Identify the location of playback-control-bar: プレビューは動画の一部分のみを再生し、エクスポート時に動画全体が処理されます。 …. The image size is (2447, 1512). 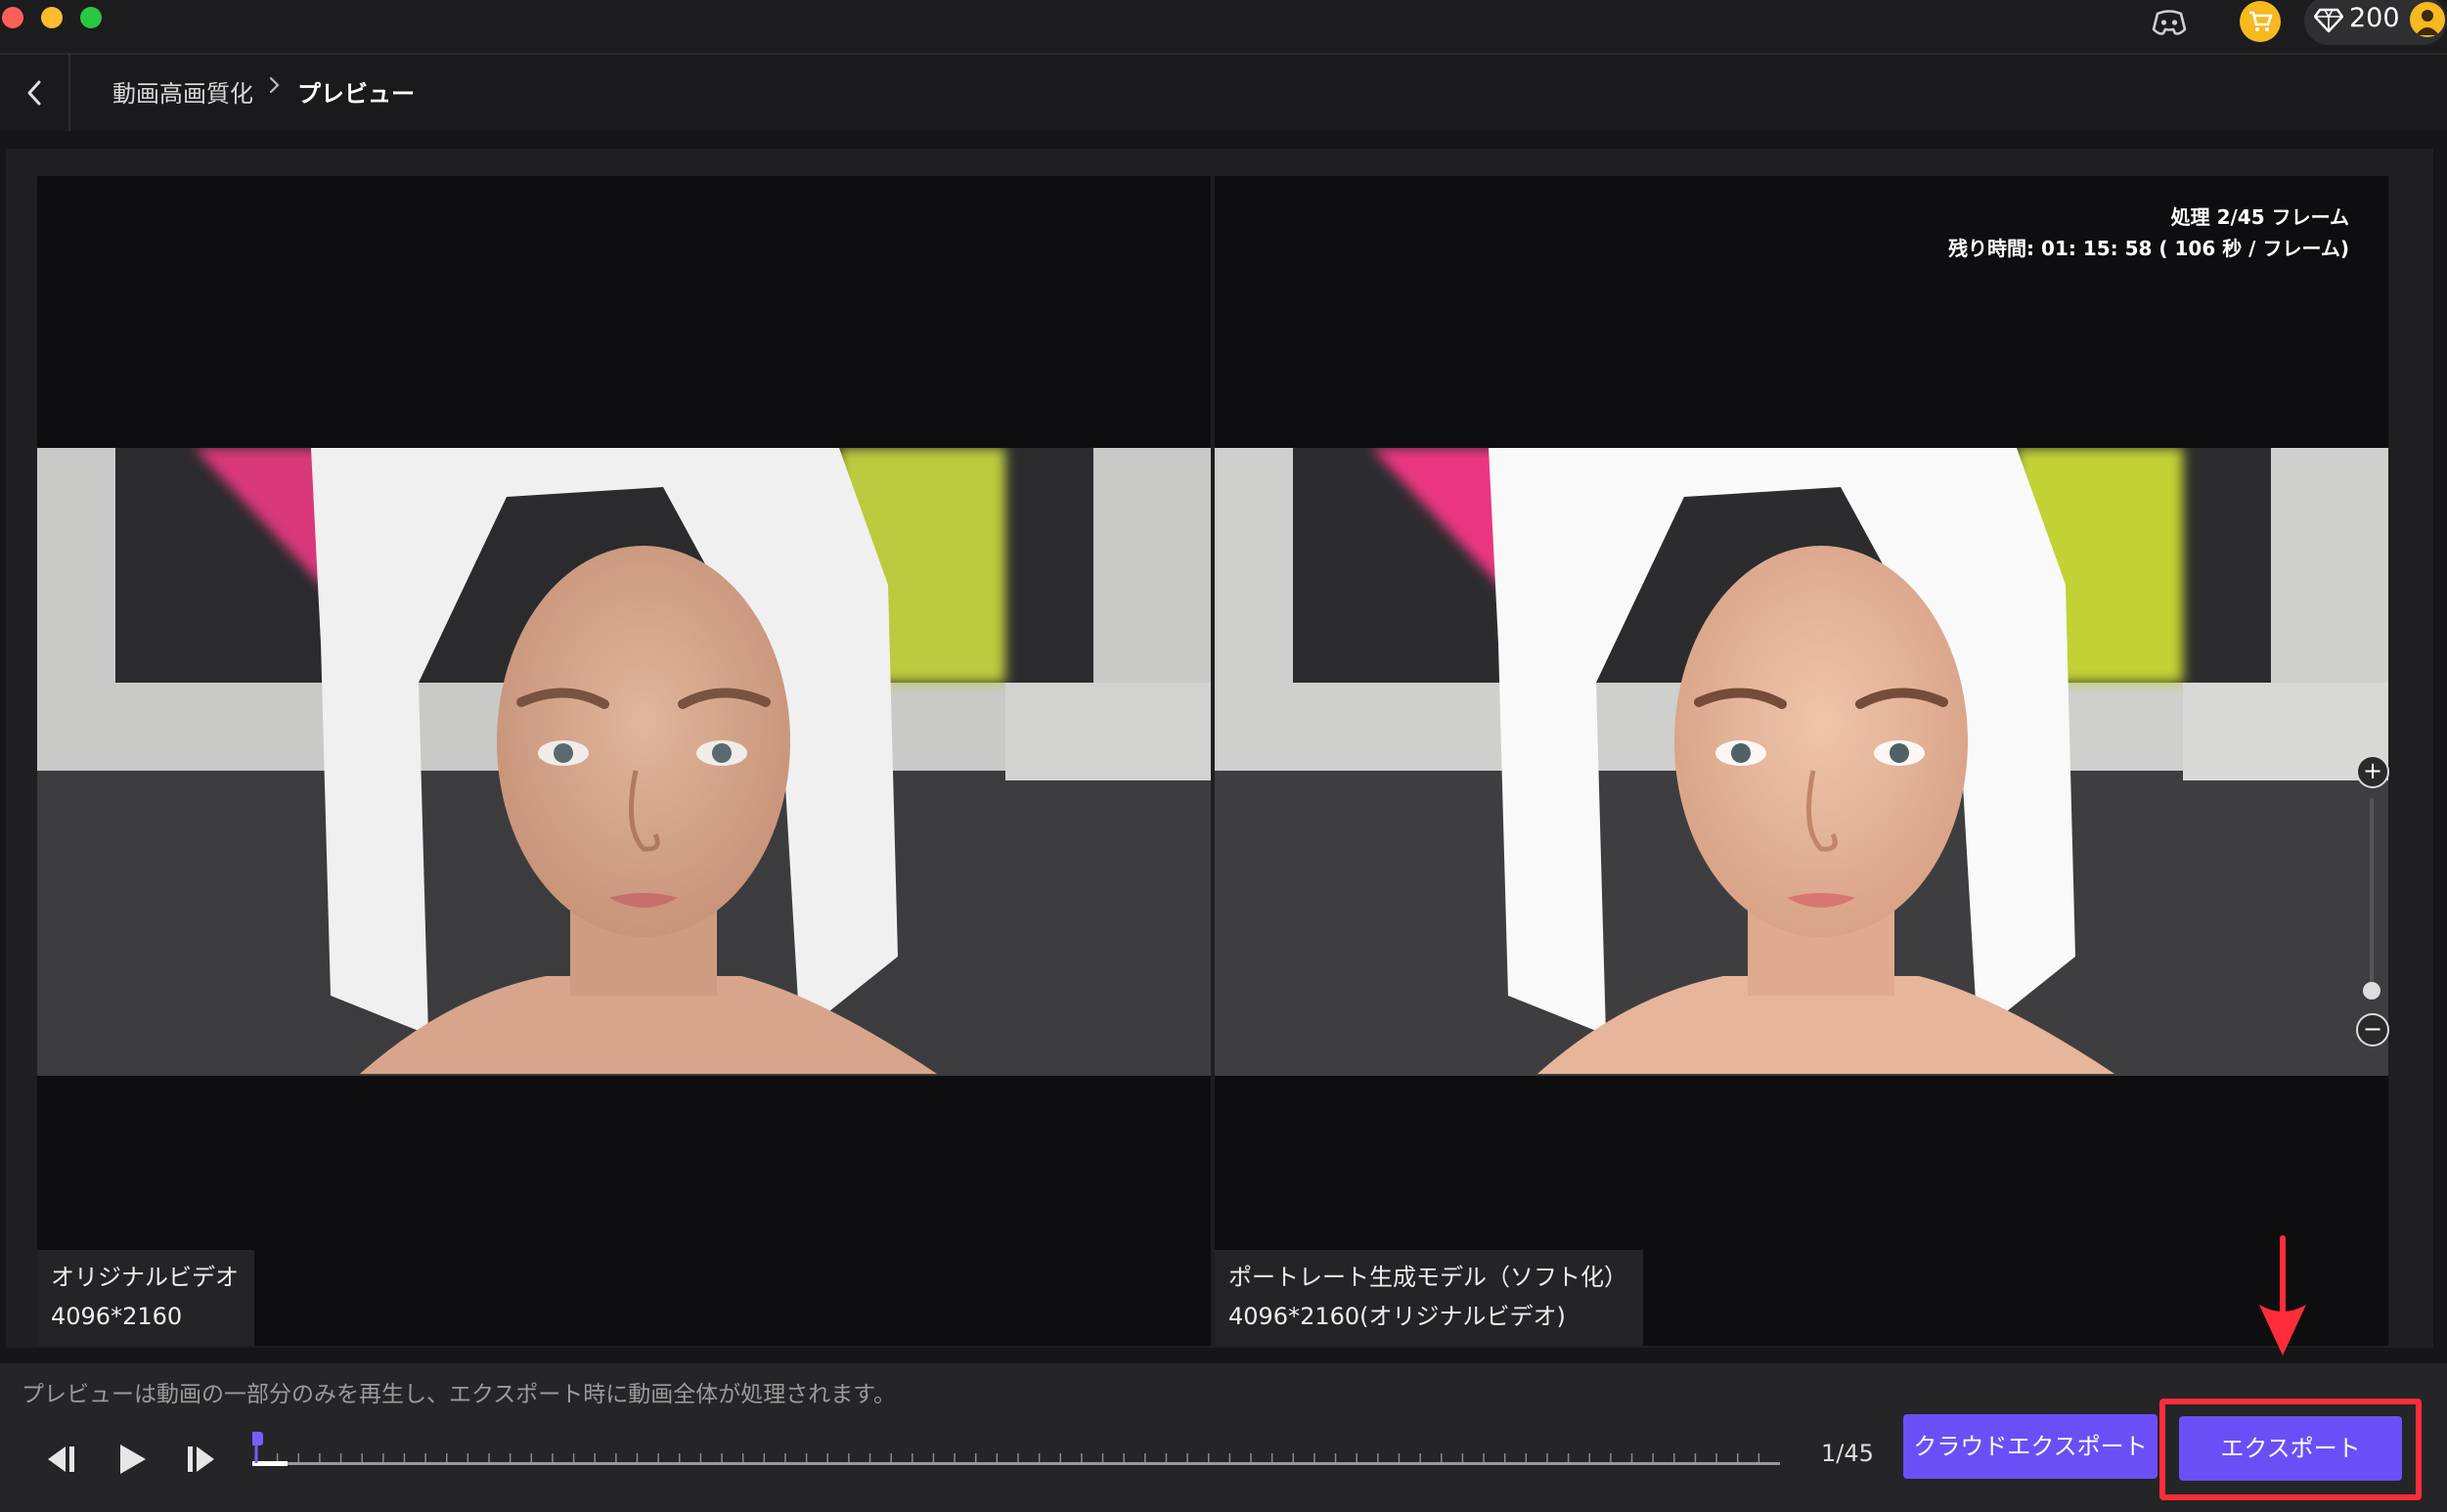
(1223, 1437).